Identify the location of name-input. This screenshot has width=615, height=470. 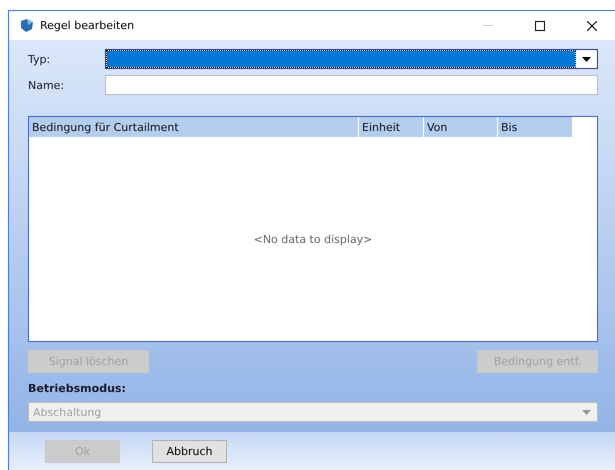
(351, 85).